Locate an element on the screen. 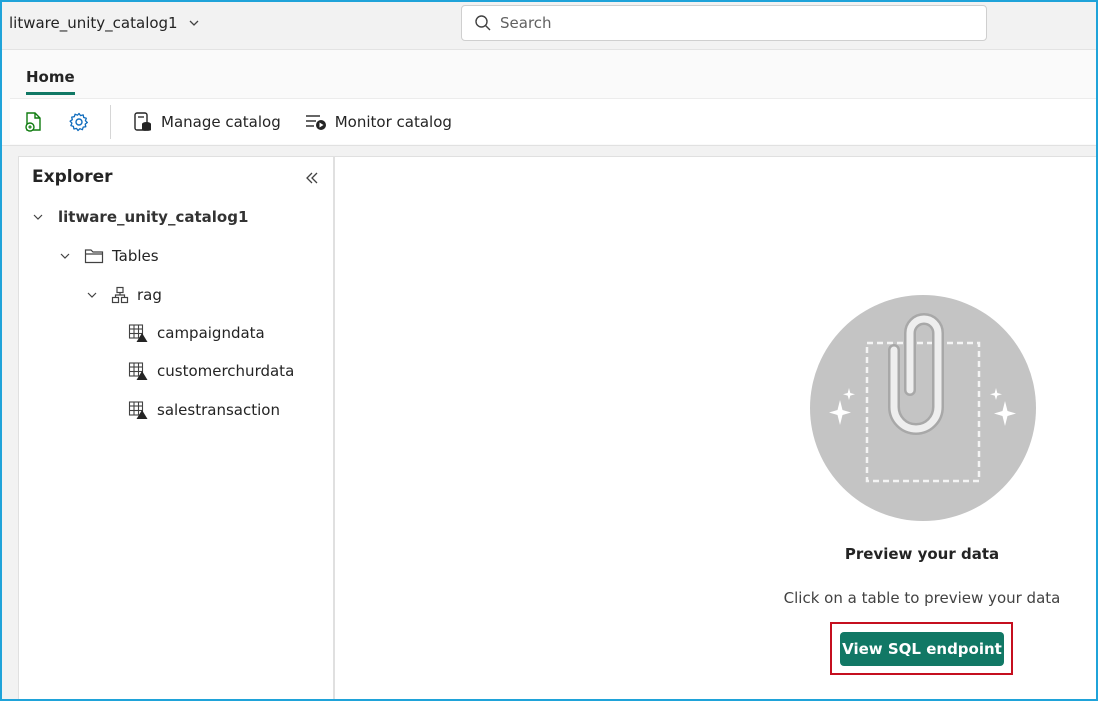 The width and height of the screenshot is (1098, 701). tree-item-label: campaigndata is located at coordinates (211, 333).